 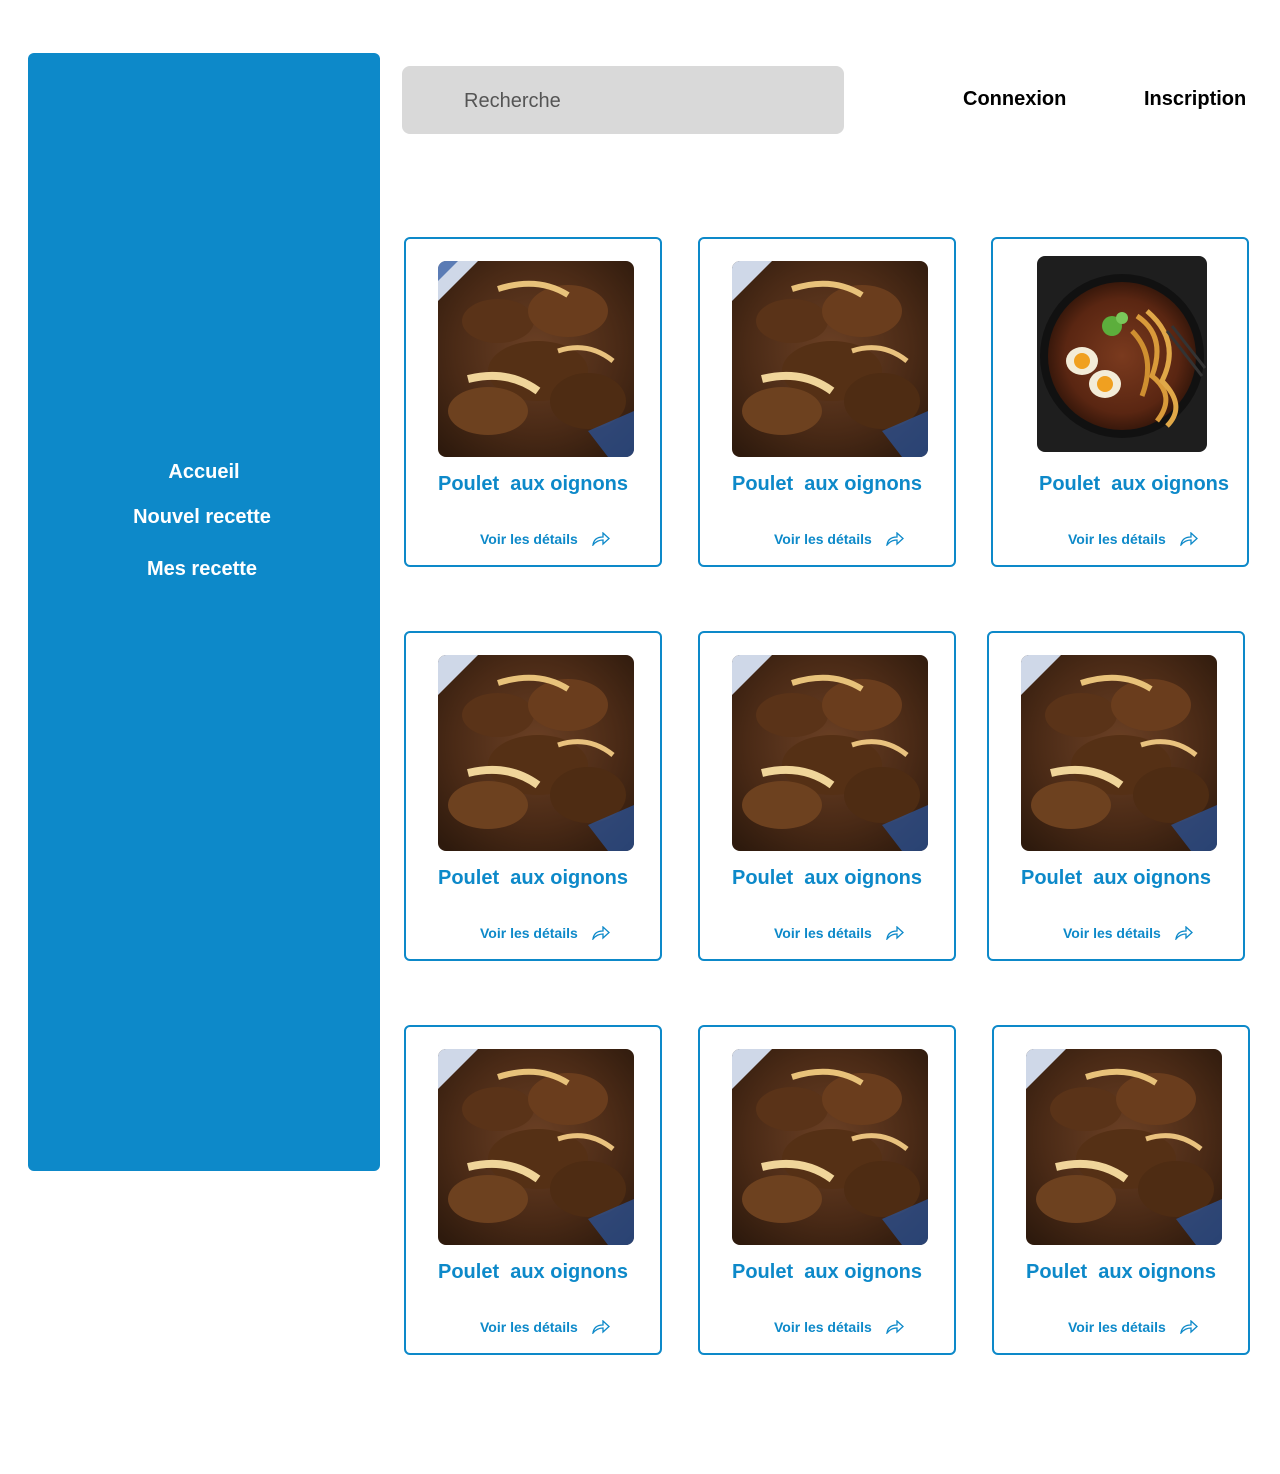 What do you see at coordinates (202, 517) in the screenshot?
I see `sidebar-item-nouvel-recette: Nouvel recette` at bounding box center [202, 517].